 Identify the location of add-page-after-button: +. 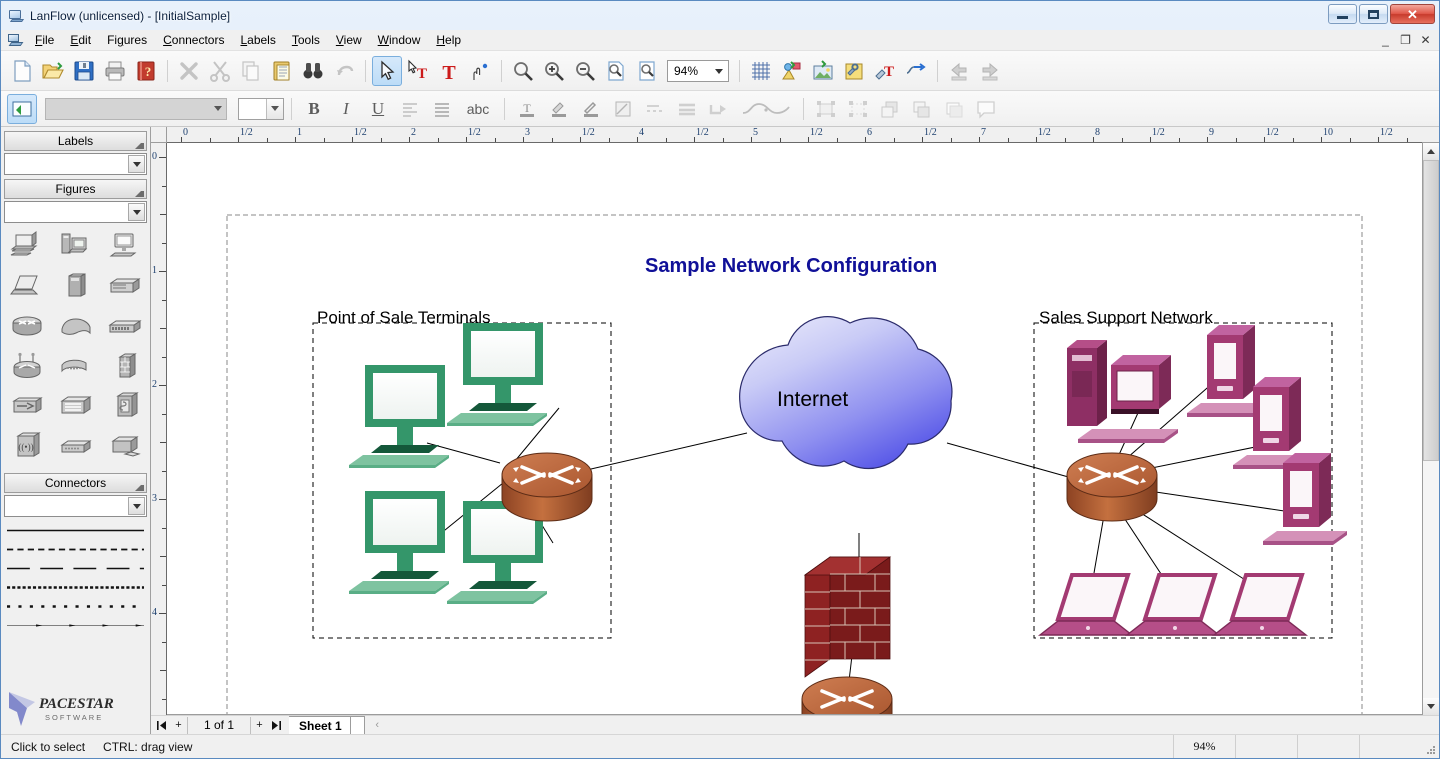
(259, 725).